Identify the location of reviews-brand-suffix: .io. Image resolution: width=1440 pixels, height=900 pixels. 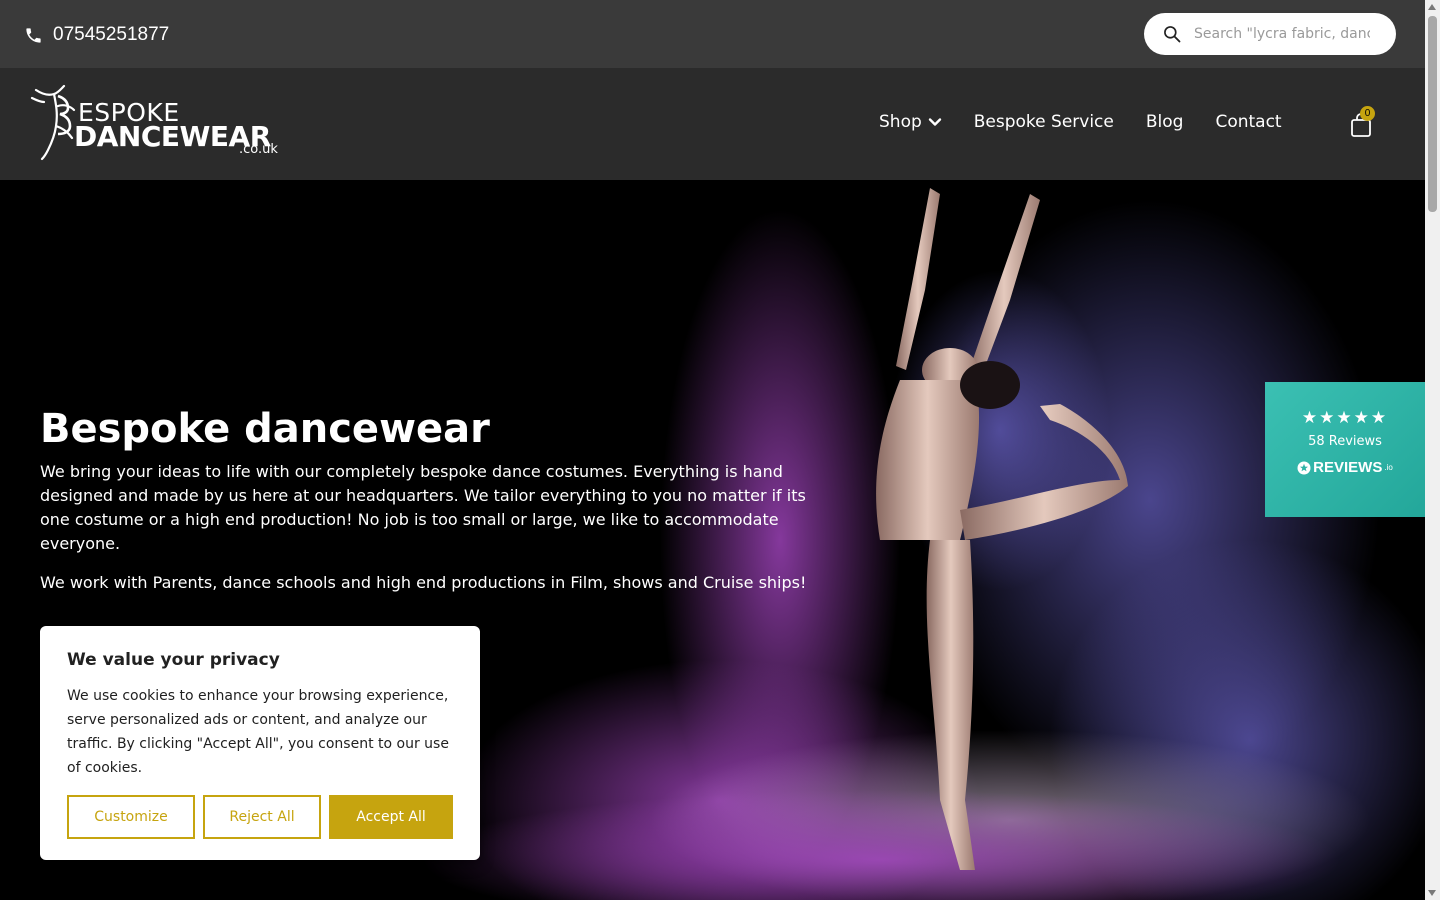
(1388, 467).